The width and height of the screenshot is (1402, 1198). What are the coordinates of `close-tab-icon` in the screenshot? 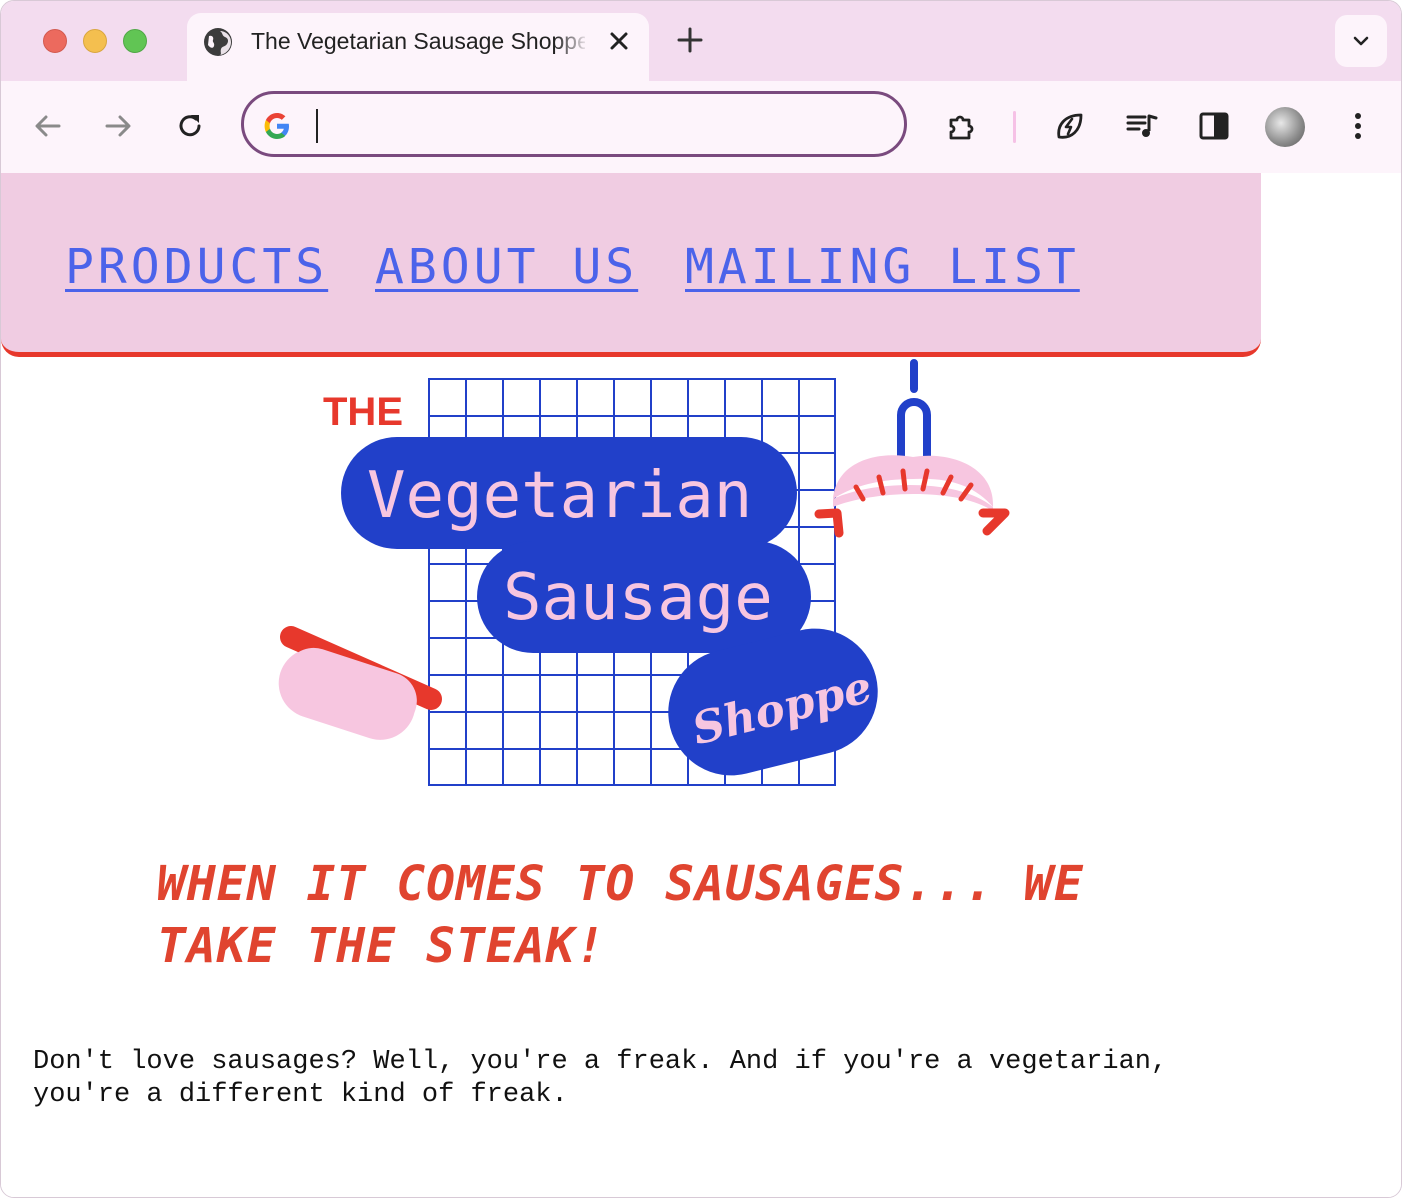 It's located at (619, 41).